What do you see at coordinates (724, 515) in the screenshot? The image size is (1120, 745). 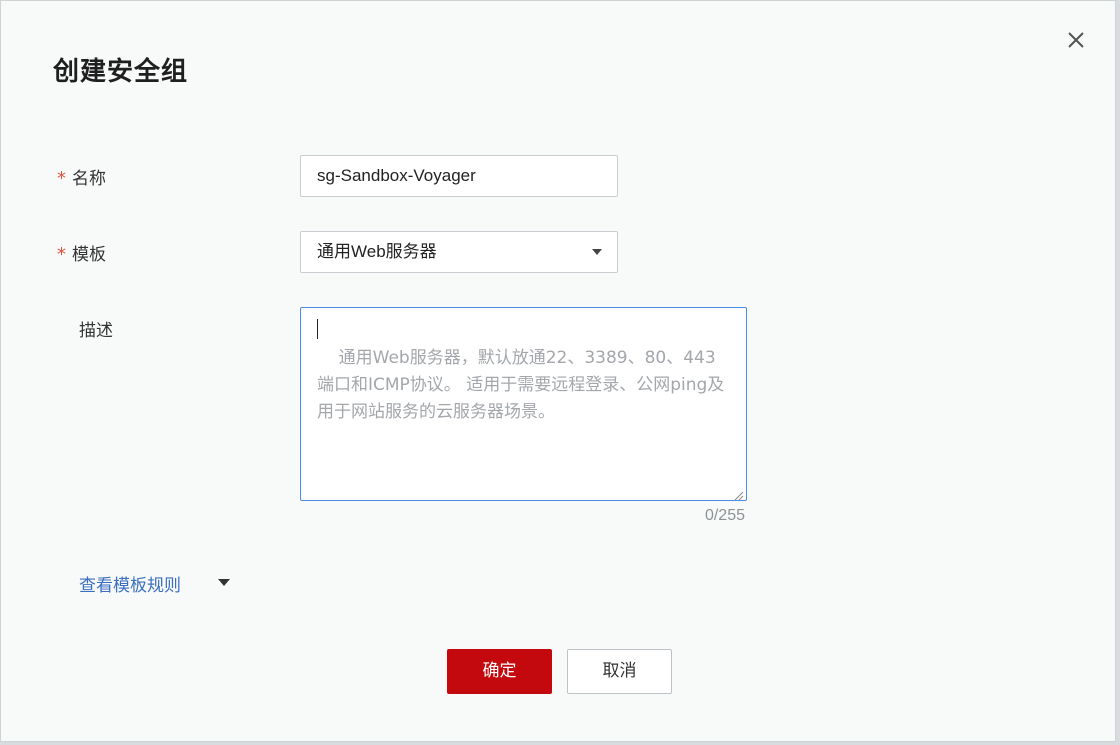 I see `description-char-counter: 0/255` at bounding box center [724, 515].